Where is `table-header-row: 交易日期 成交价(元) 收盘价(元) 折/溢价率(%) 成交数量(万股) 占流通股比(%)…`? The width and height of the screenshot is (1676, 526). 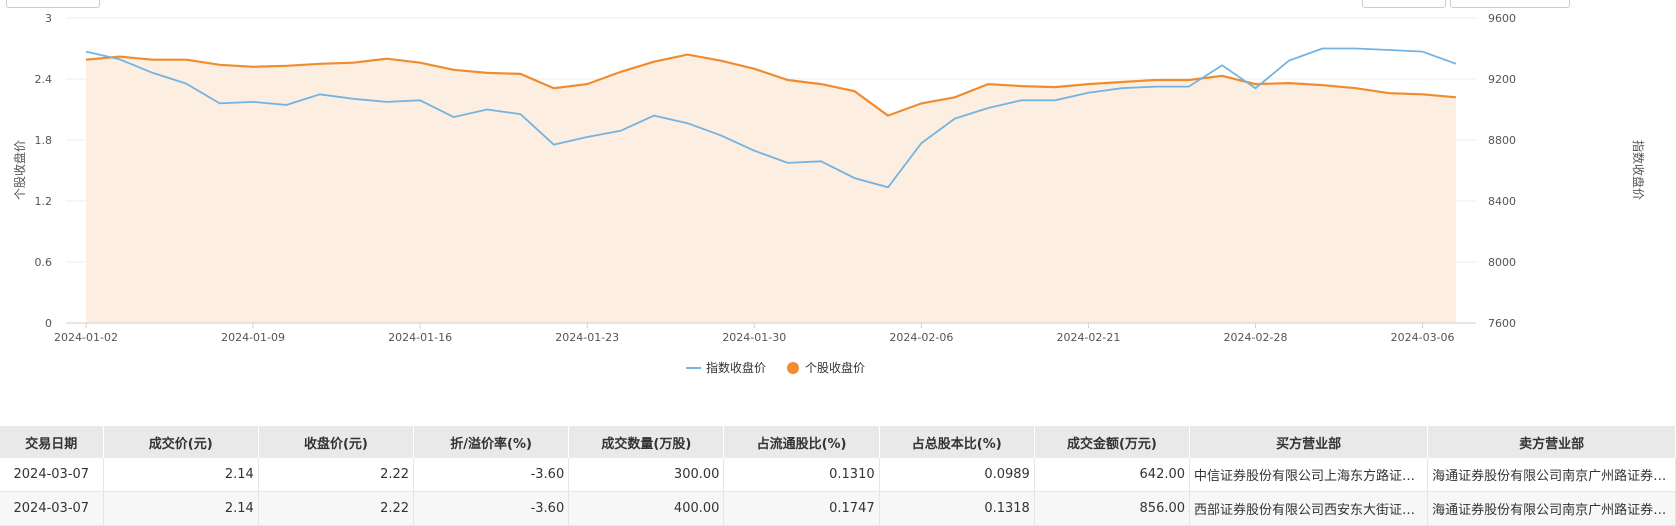 table-header-row: 交易日期 成交价(元) 收盘价(元) 折/溢价率(%) 成交数量(万股) 占流通股比(%)… is located at coordinates (838, 442).